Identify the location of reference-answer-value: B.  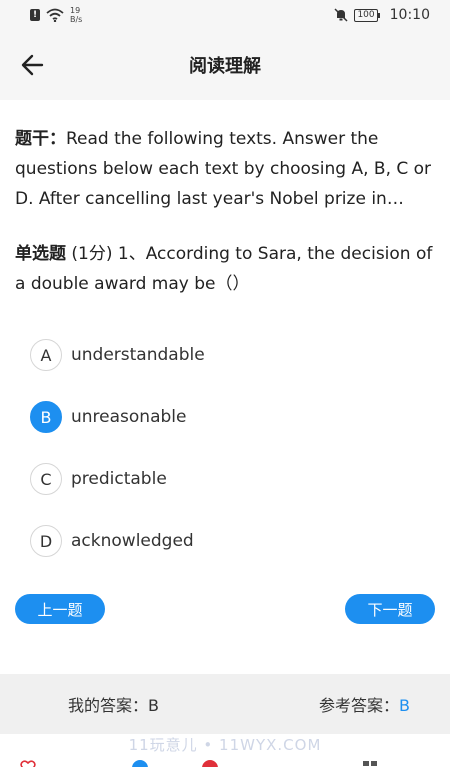
(404, 705).